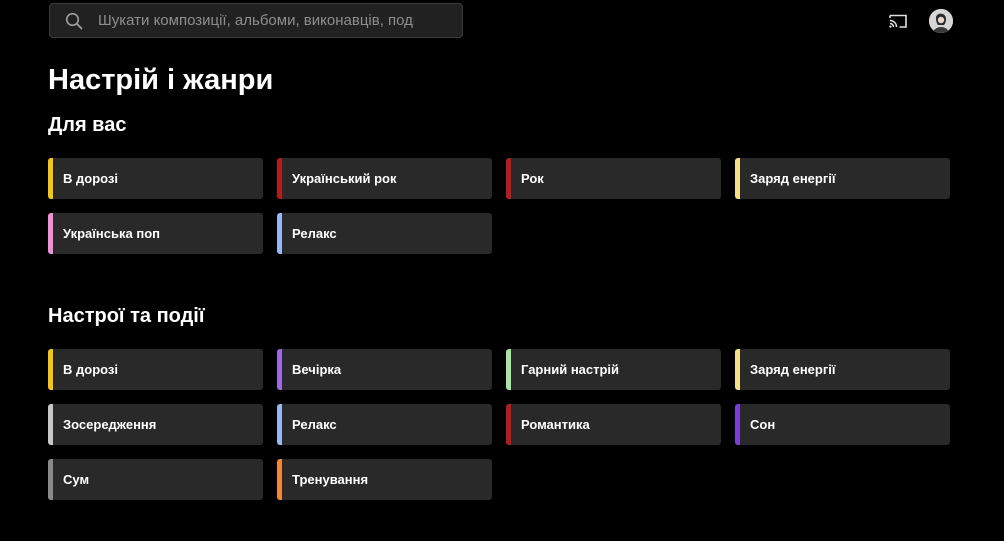 This screenshot has height=541, width=1004. Describe the element at coordinates (126, 316) in the screenshot. I see `section-title-moods-events: Настрої та події` at that location.